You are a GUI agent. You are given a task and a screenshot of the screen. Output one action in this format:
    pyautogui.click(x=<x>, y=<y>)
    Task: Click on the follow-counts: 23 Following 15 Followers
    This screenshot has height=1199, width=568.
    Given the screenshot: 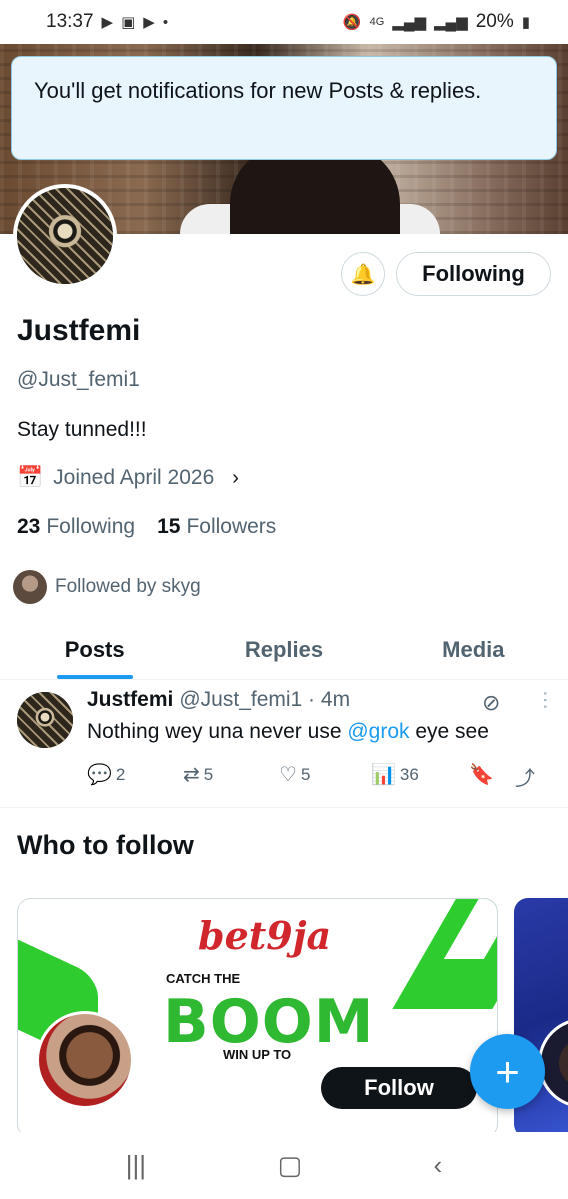 What is the action you would take?
    pyautogui.click(x=146, y=527)
    